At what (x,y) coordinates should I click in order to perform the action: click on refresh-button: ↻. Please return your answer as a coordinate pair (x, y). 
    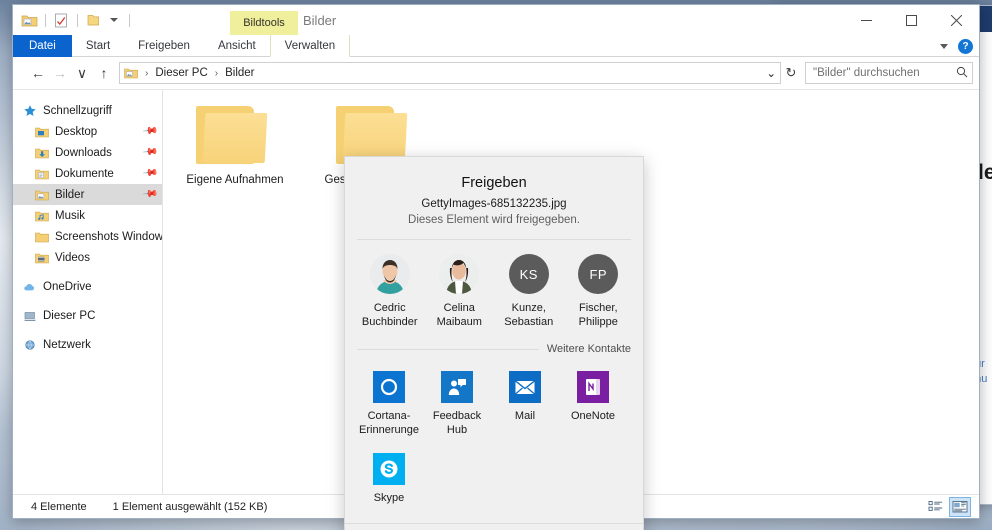
    Looking at the image, I should click on (791, 73).